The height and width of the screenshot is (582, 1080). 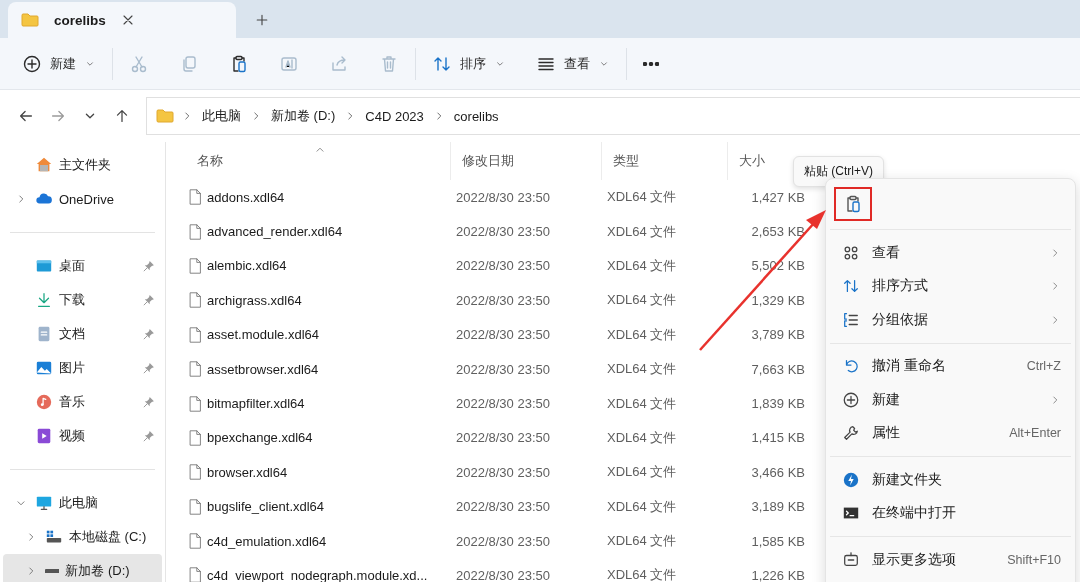 What do you see at coordinates (476, 116) in the screenshot?
I see `breadcrumb: corelibs` at bounding box center [476, 116].